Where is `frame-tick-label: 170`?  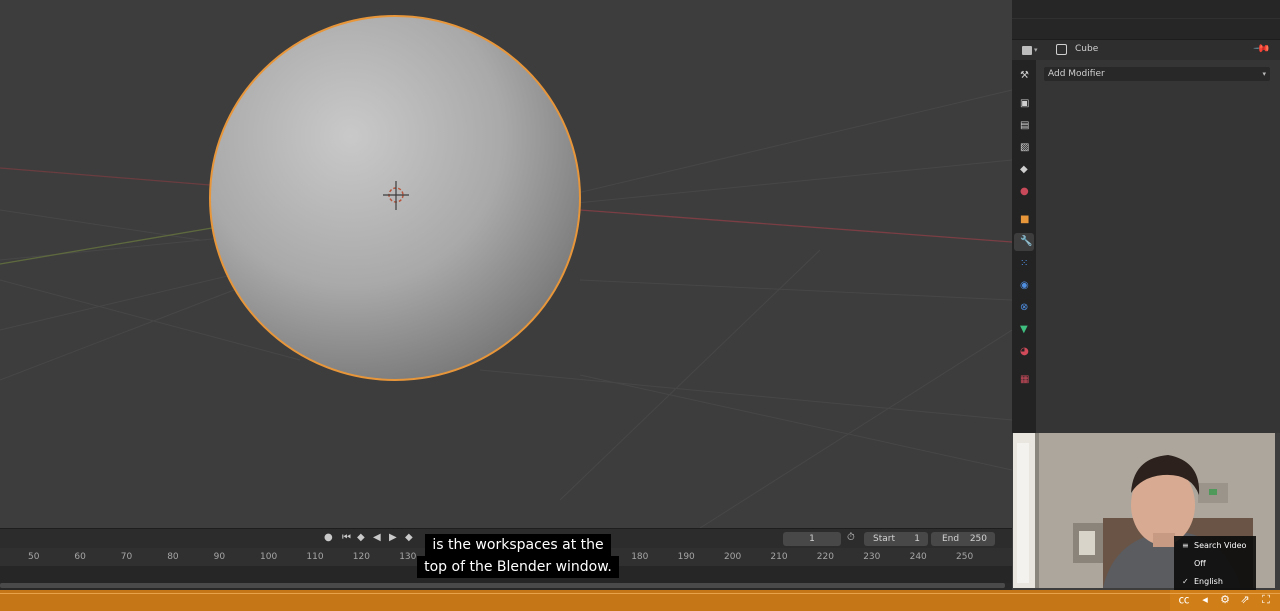 frame-tick-label: 170 is located at coordinates (593, 557).